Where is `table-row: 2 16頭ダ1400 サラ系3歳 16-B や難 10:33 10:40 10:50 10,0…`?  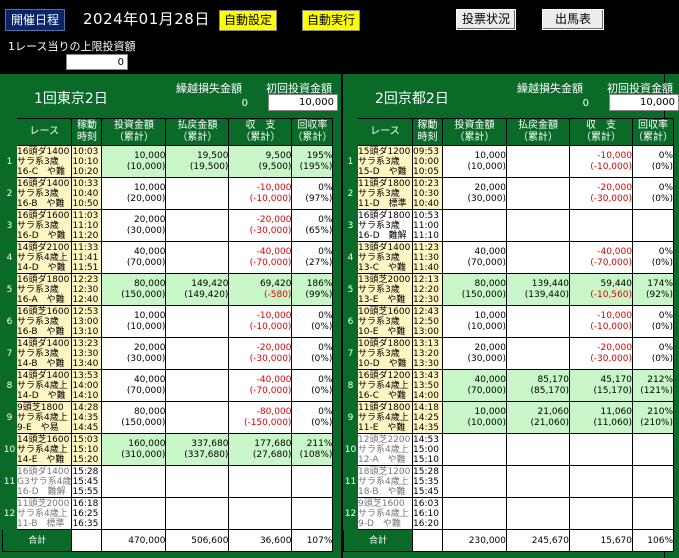 table-row: 2 16頭ダ1400 サラ系3歳 16-B や難 10:33 10:40 10:50 10,0… is located at coordinates (168, 193).